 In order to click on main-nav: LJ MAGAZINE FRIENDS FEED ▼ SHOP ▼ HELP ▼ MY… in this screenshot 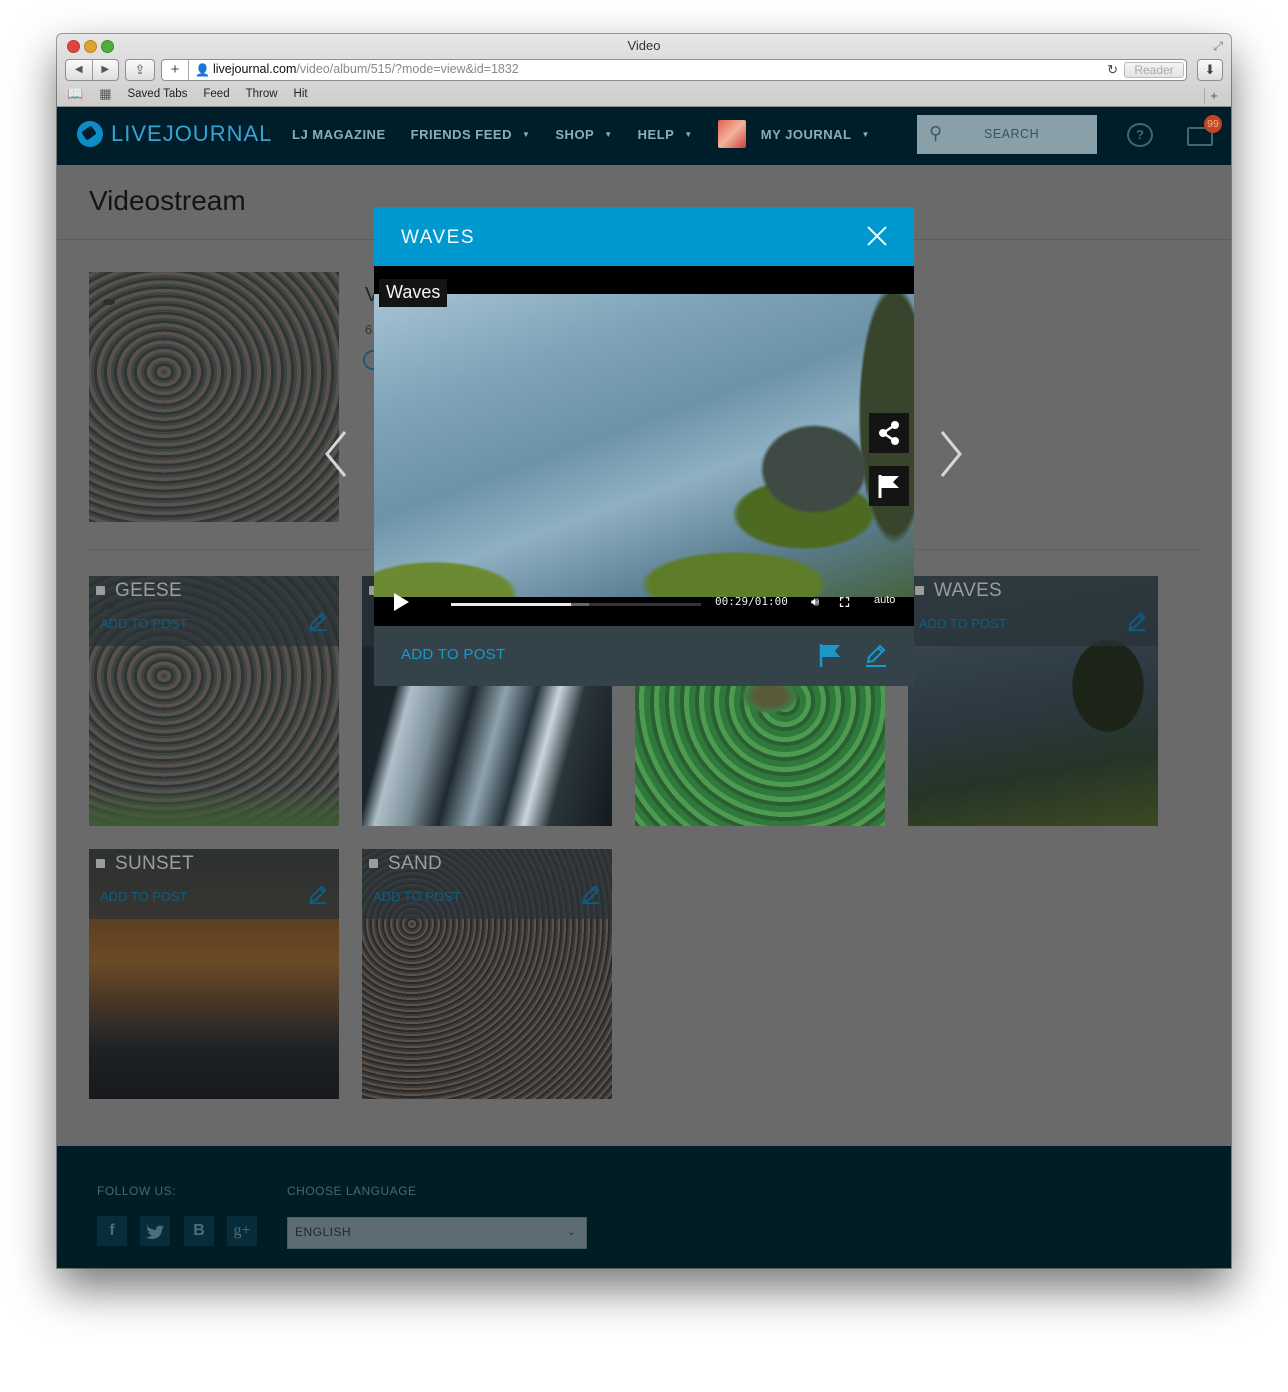, I will do `click(581, 134)`.